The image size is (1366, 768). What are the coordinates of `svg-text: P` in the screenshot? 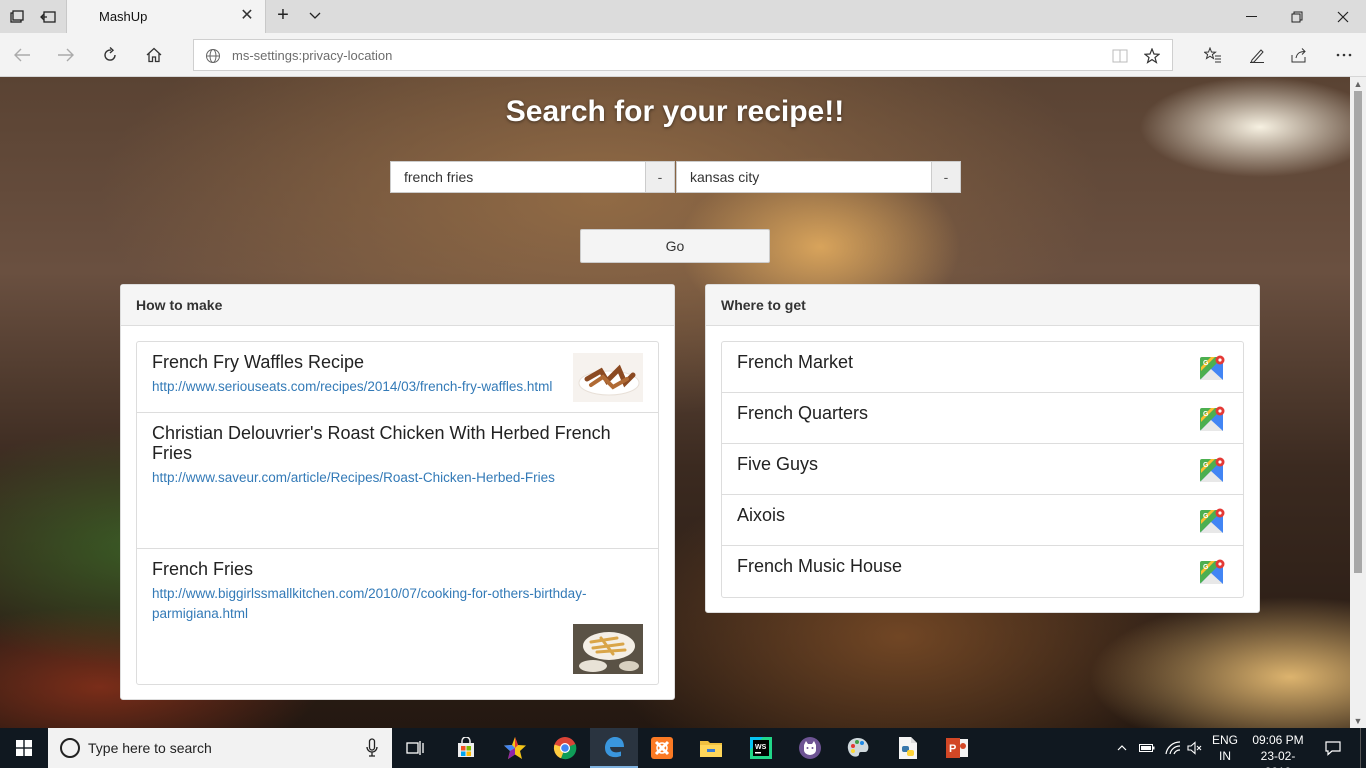 It's located at (952, 749).